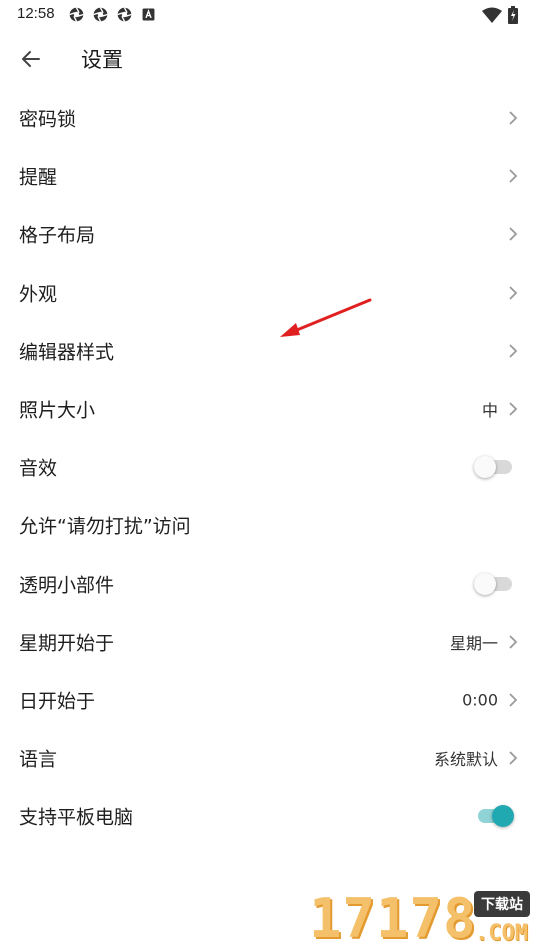 The image size is (534, 950). I want to click on setting-label: 支持平板电脑, so click(76, 817).